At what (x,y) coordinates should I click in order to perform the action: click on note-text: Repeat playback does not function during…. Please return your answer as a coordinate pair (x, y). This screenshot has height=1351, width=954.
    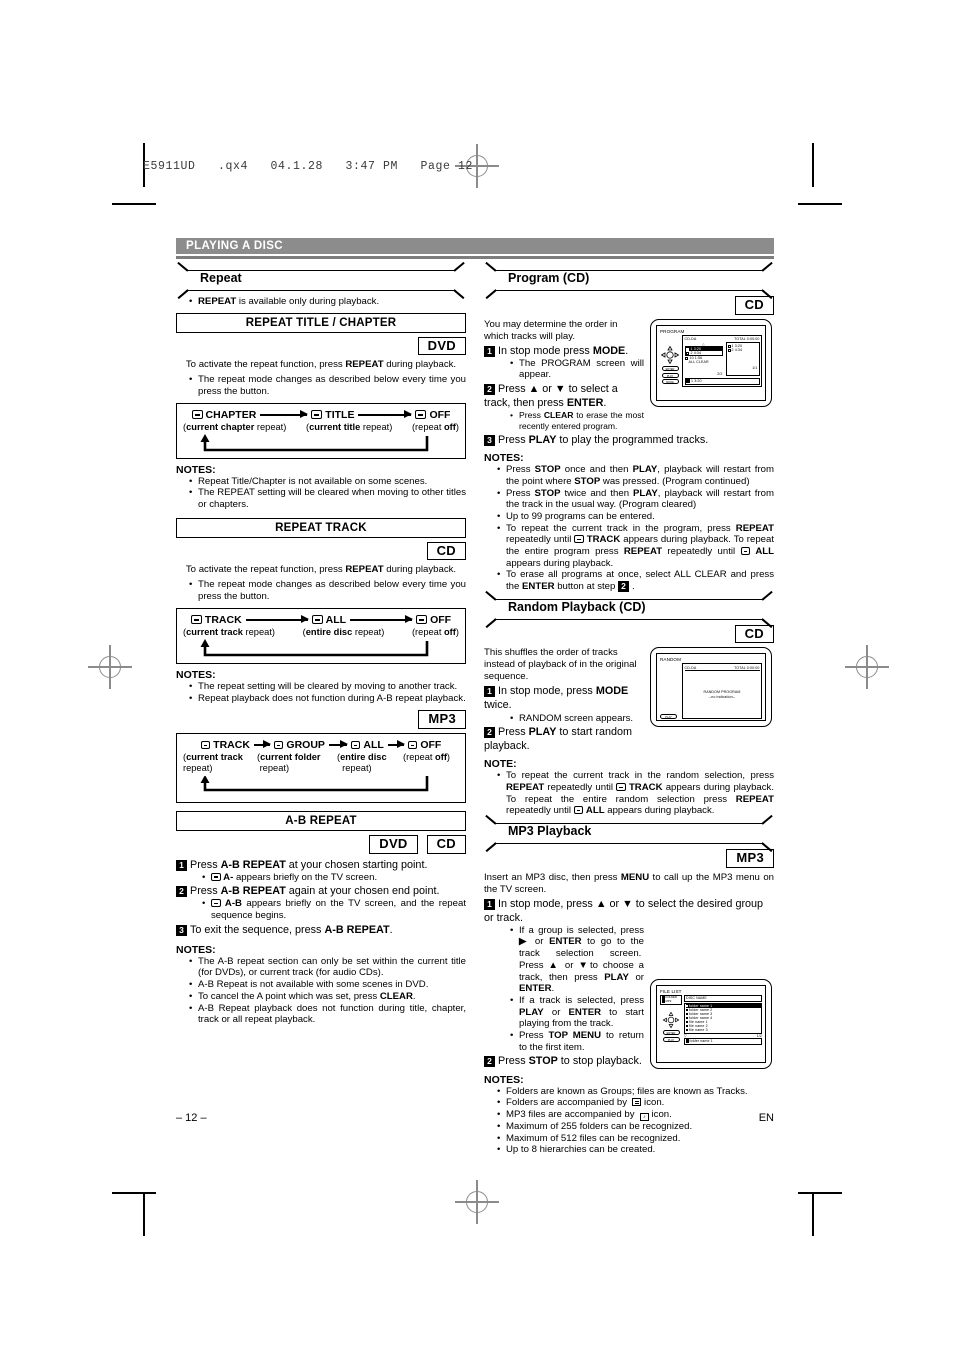
    Looking at the image, I should click on (332, 698).